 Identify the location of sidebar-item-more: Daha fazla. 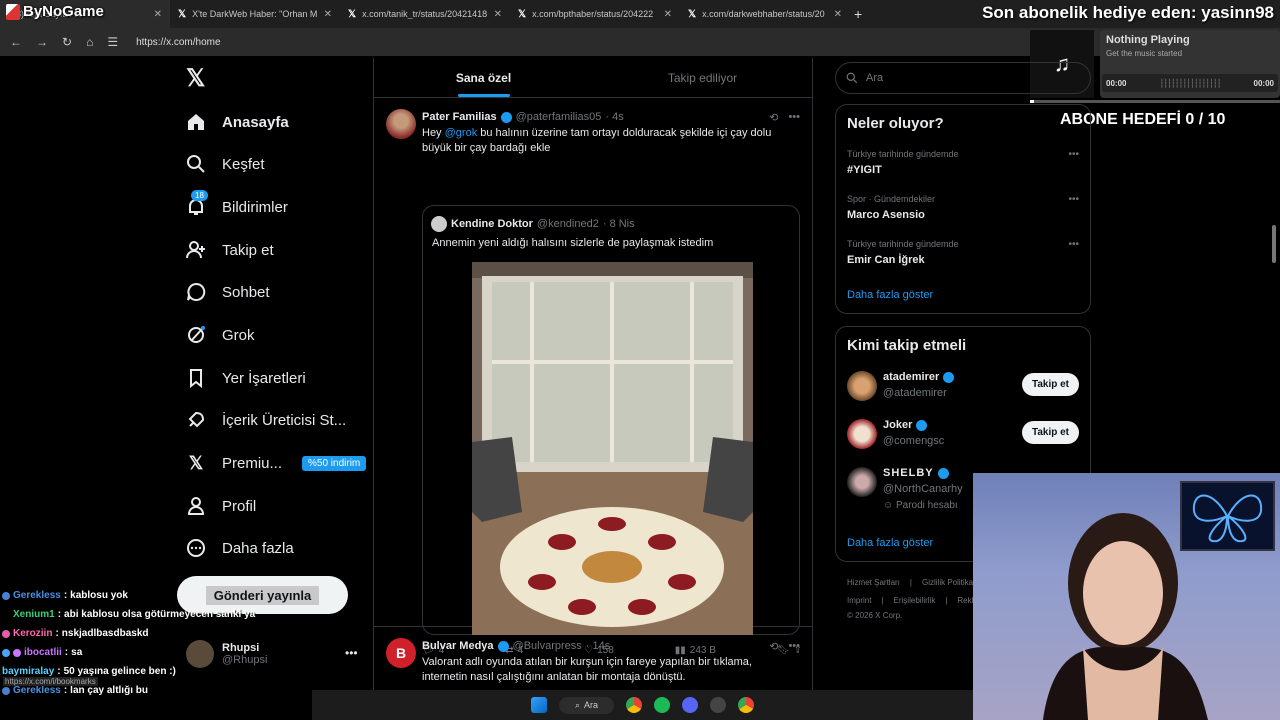
(240, 548).